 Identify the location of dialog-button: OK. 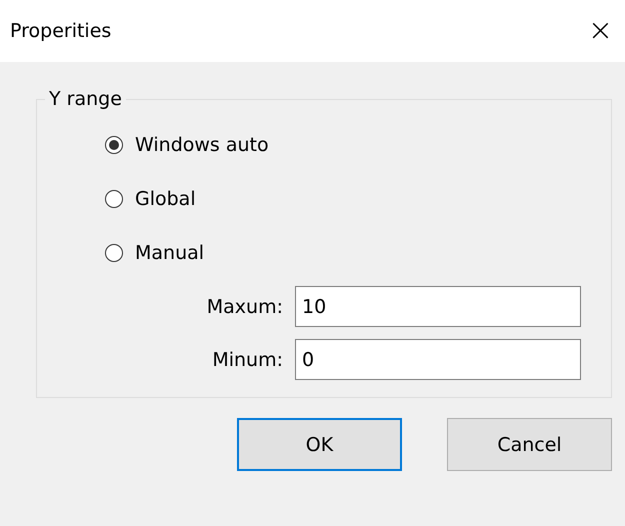
(319, 444).